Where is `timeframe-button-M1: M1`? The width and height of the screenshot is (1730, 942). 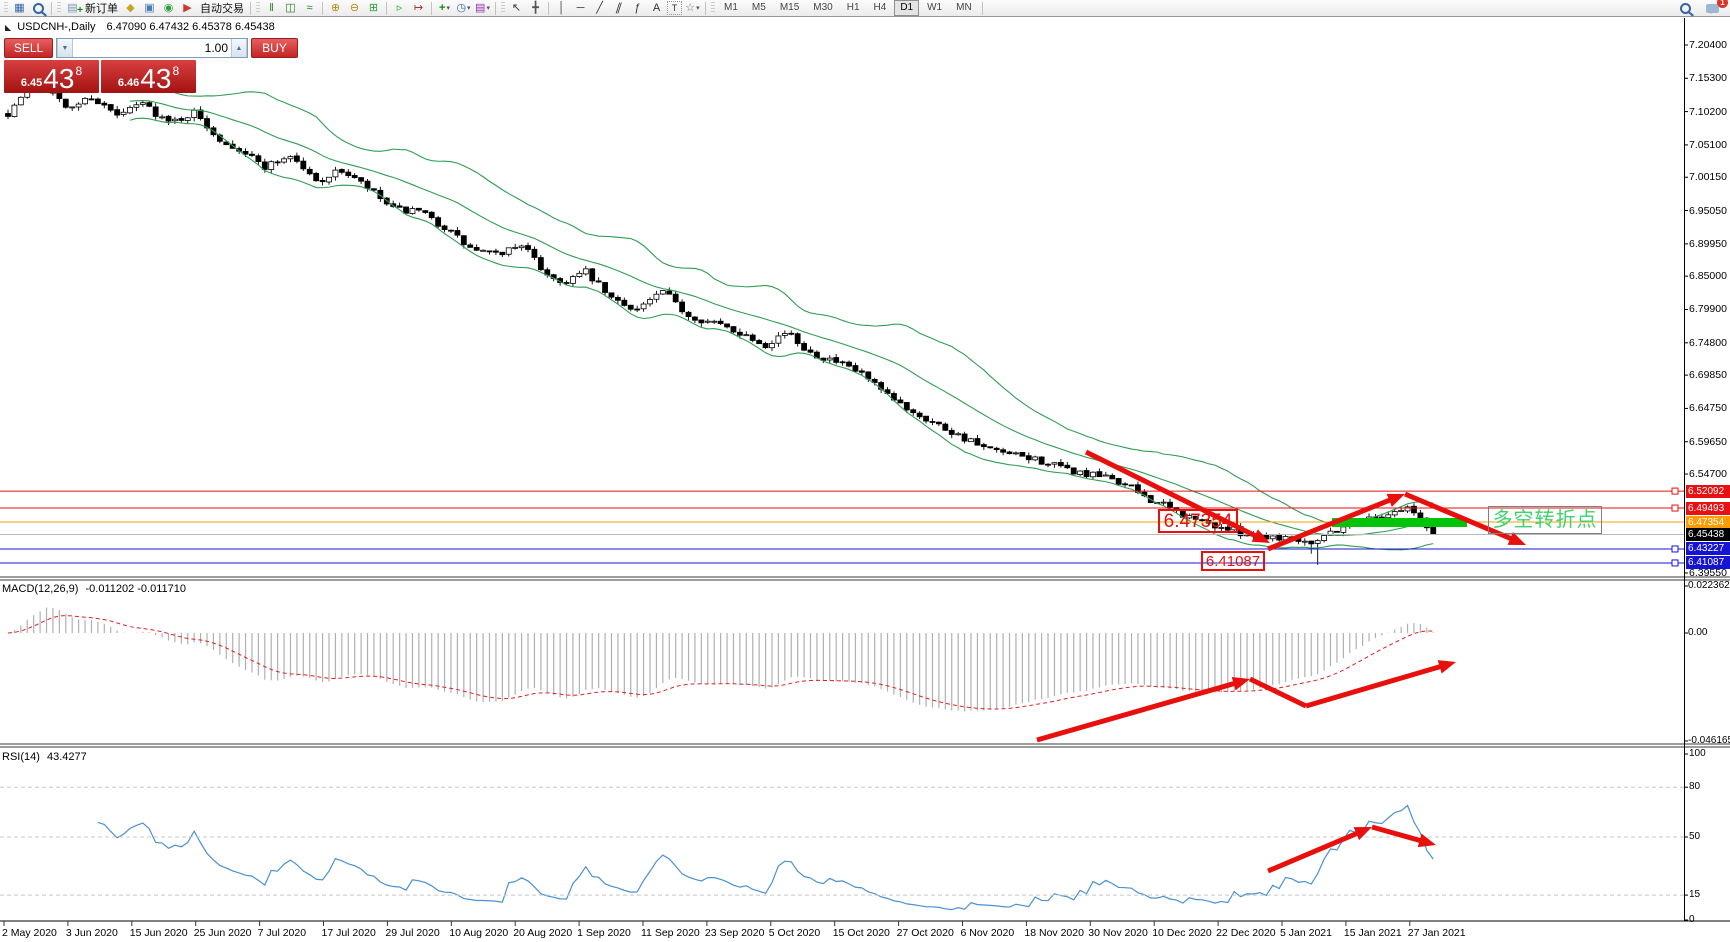
timeframe-button-M1: M1 is located at coordinates (731, 8).